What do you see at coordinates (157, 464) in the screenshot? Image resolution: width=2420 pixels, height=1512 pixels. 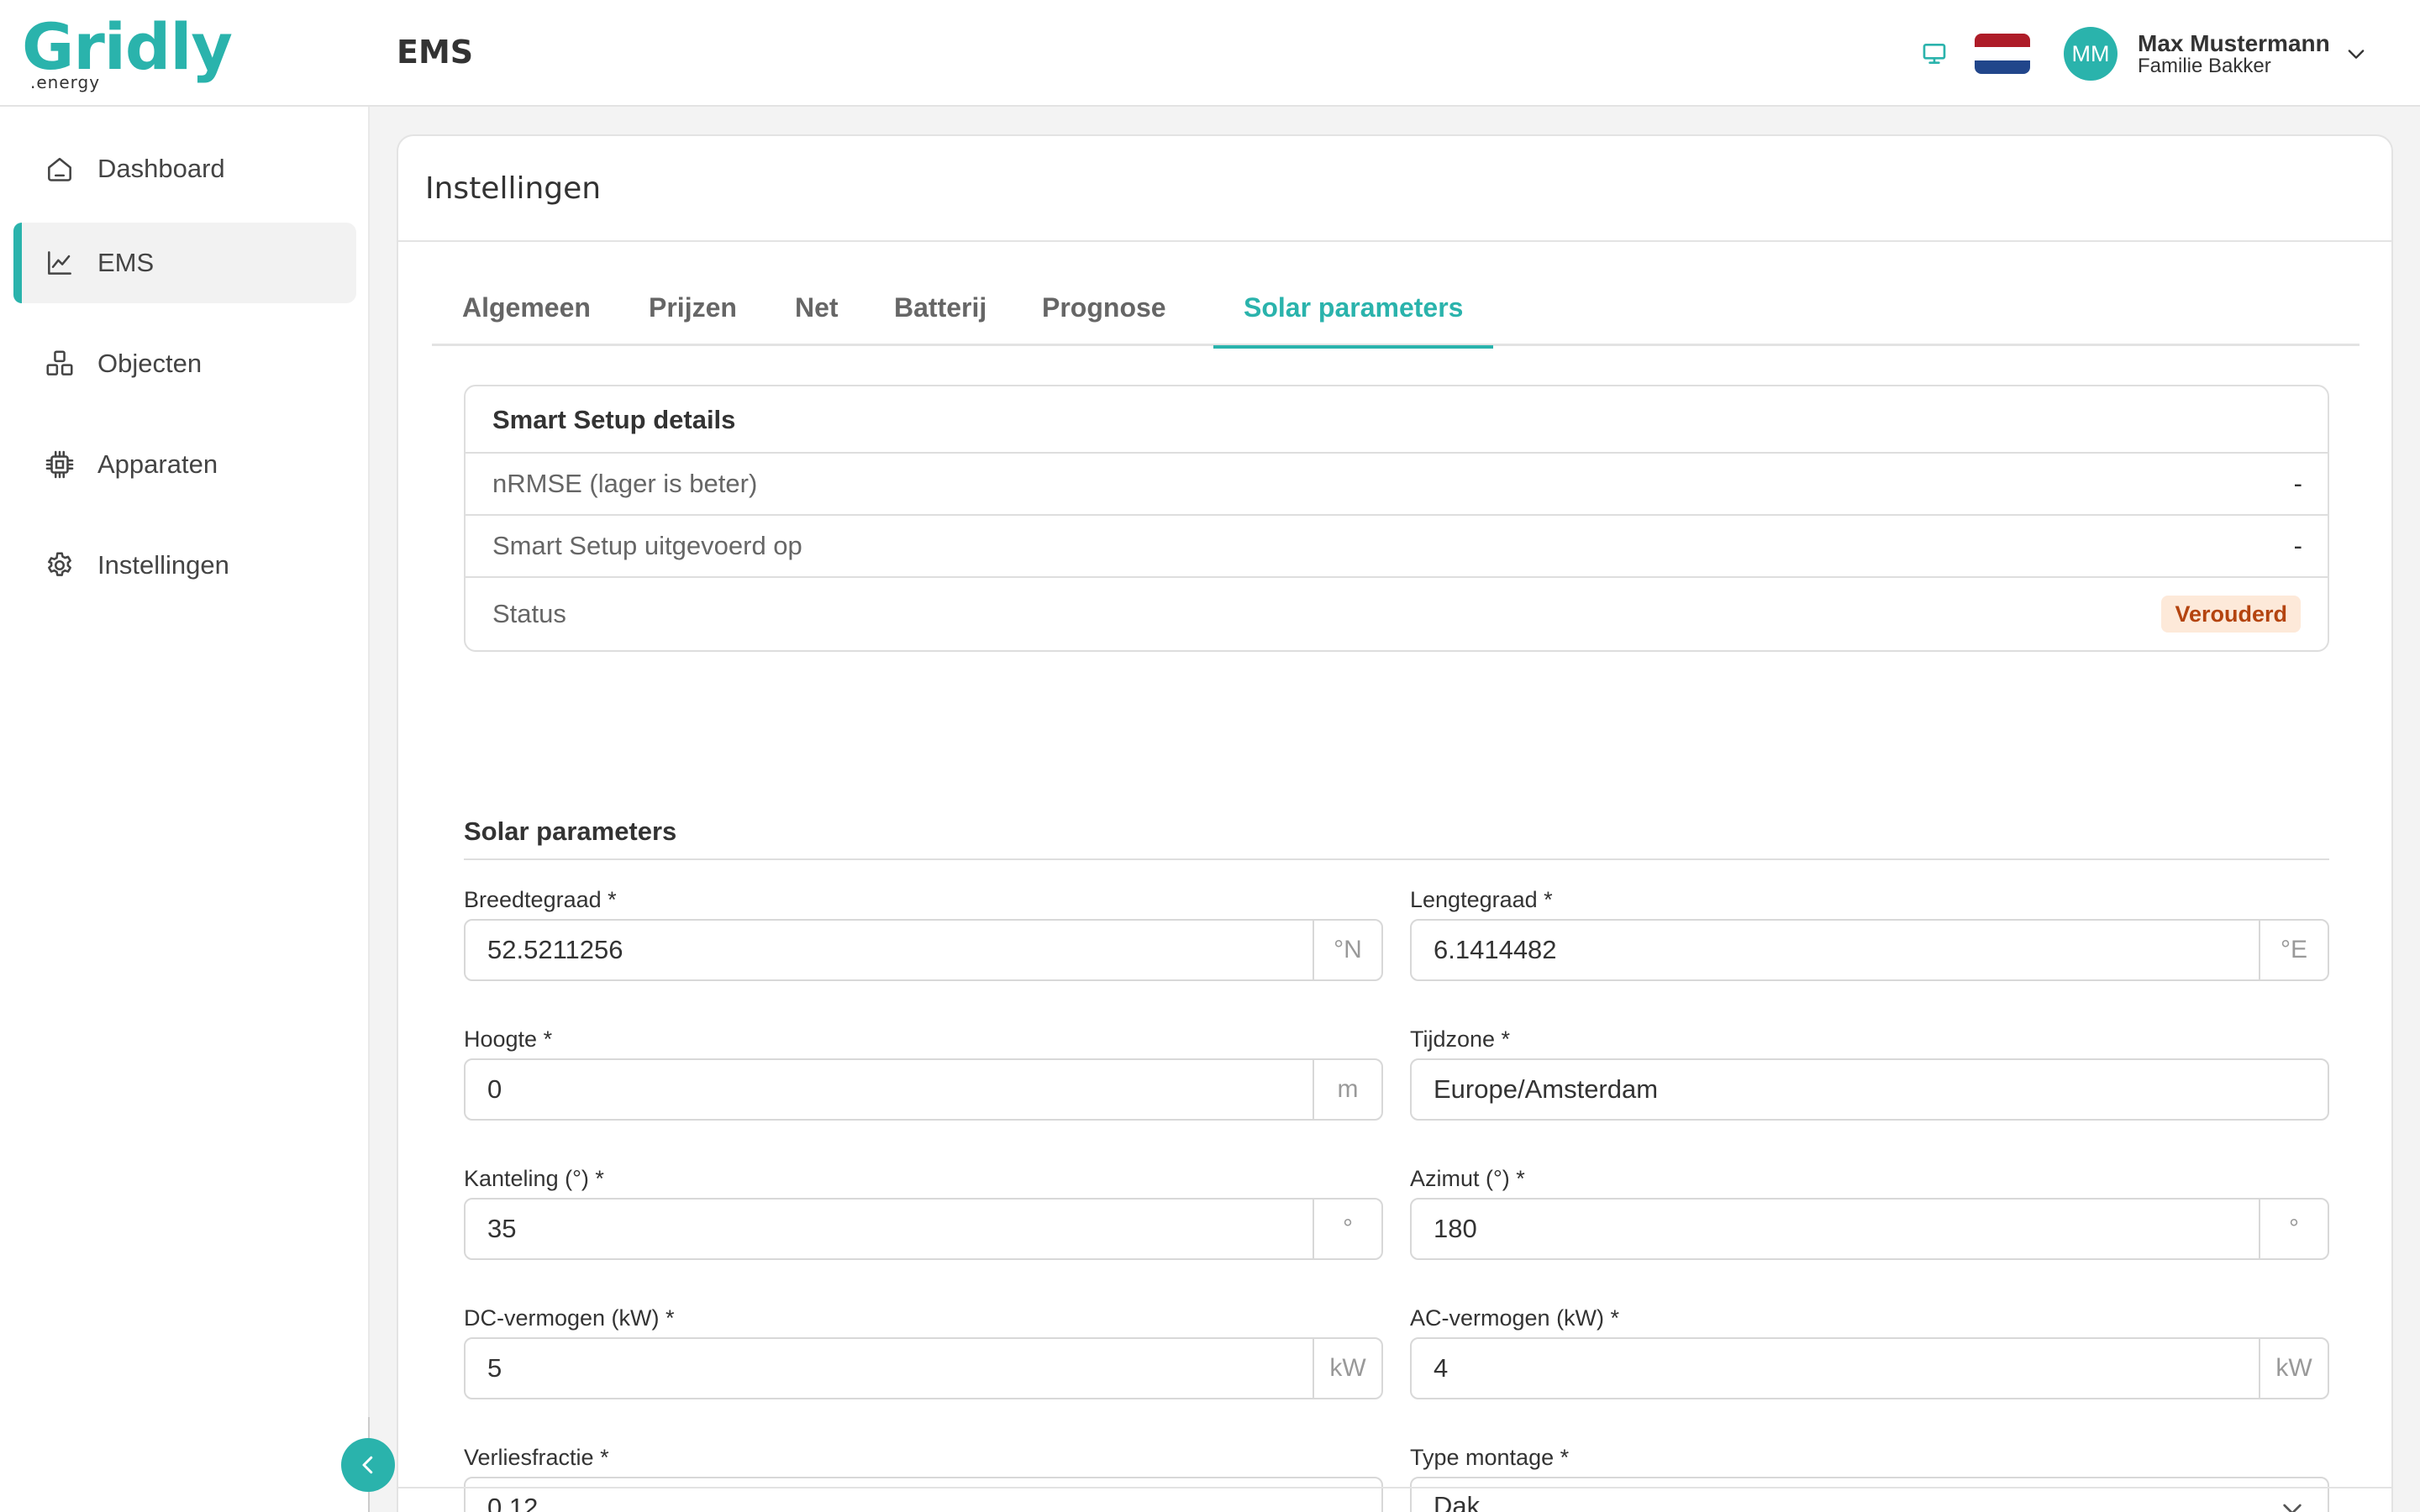 I see `sidebar-item-label: Apparaten` at bounding box center [157, 464].